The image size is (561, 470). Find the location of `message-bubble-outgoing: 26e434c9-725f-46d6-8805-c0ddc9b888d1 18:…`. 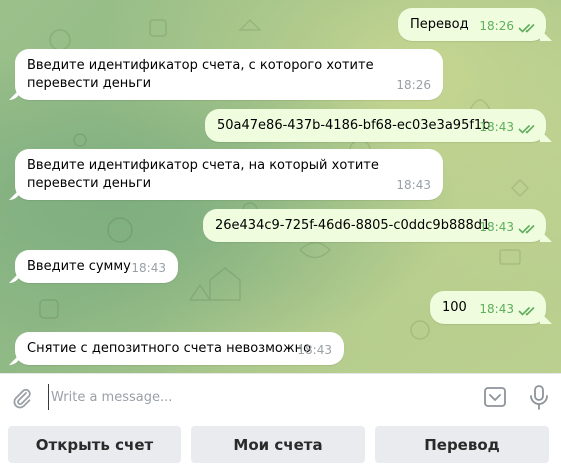

message-bubble-outgoing: 26e434c9-725f-46d6-8805-c0ddc9b888d1 18:… is located at coordinates (374, 225).